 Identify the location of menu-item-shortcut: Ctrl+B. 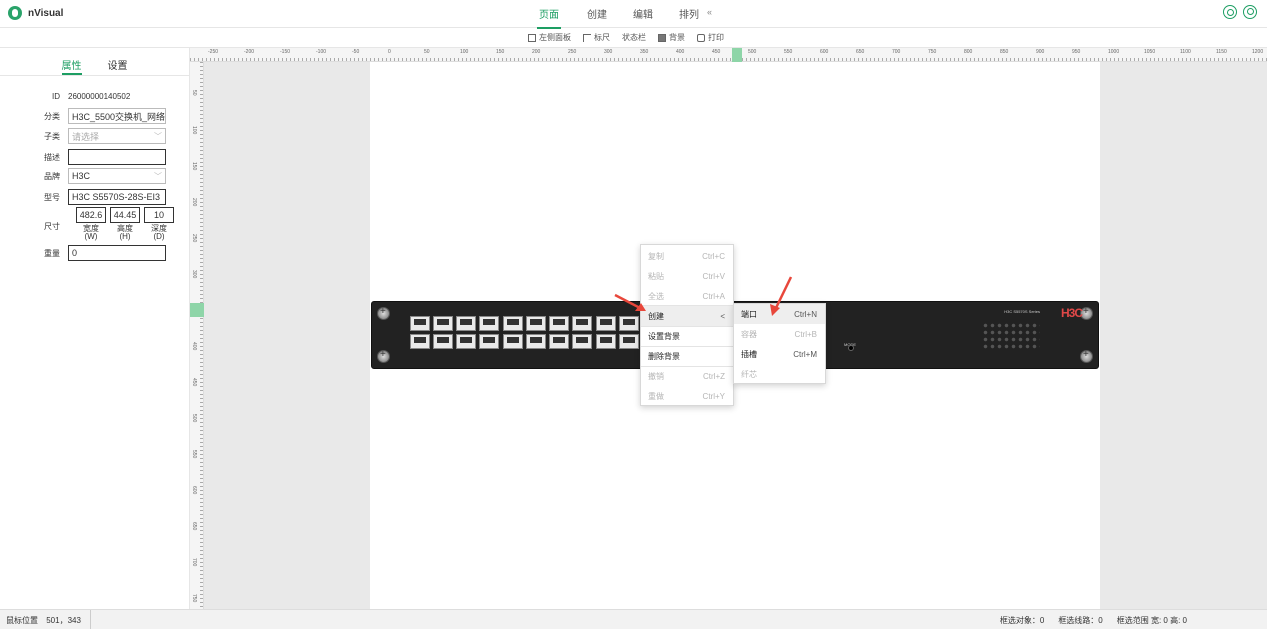
(805, 334).